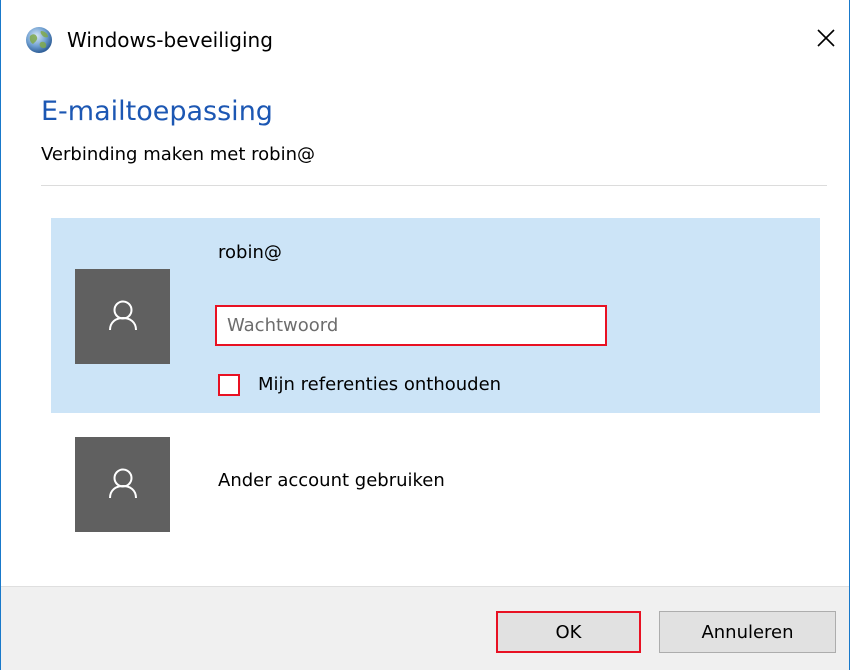 The image size is (852, 671). Describe the element at coordinates (380, 384) in the screenshot. I see `remember-credentials-label: Mijn referenties onthouden` at that location.